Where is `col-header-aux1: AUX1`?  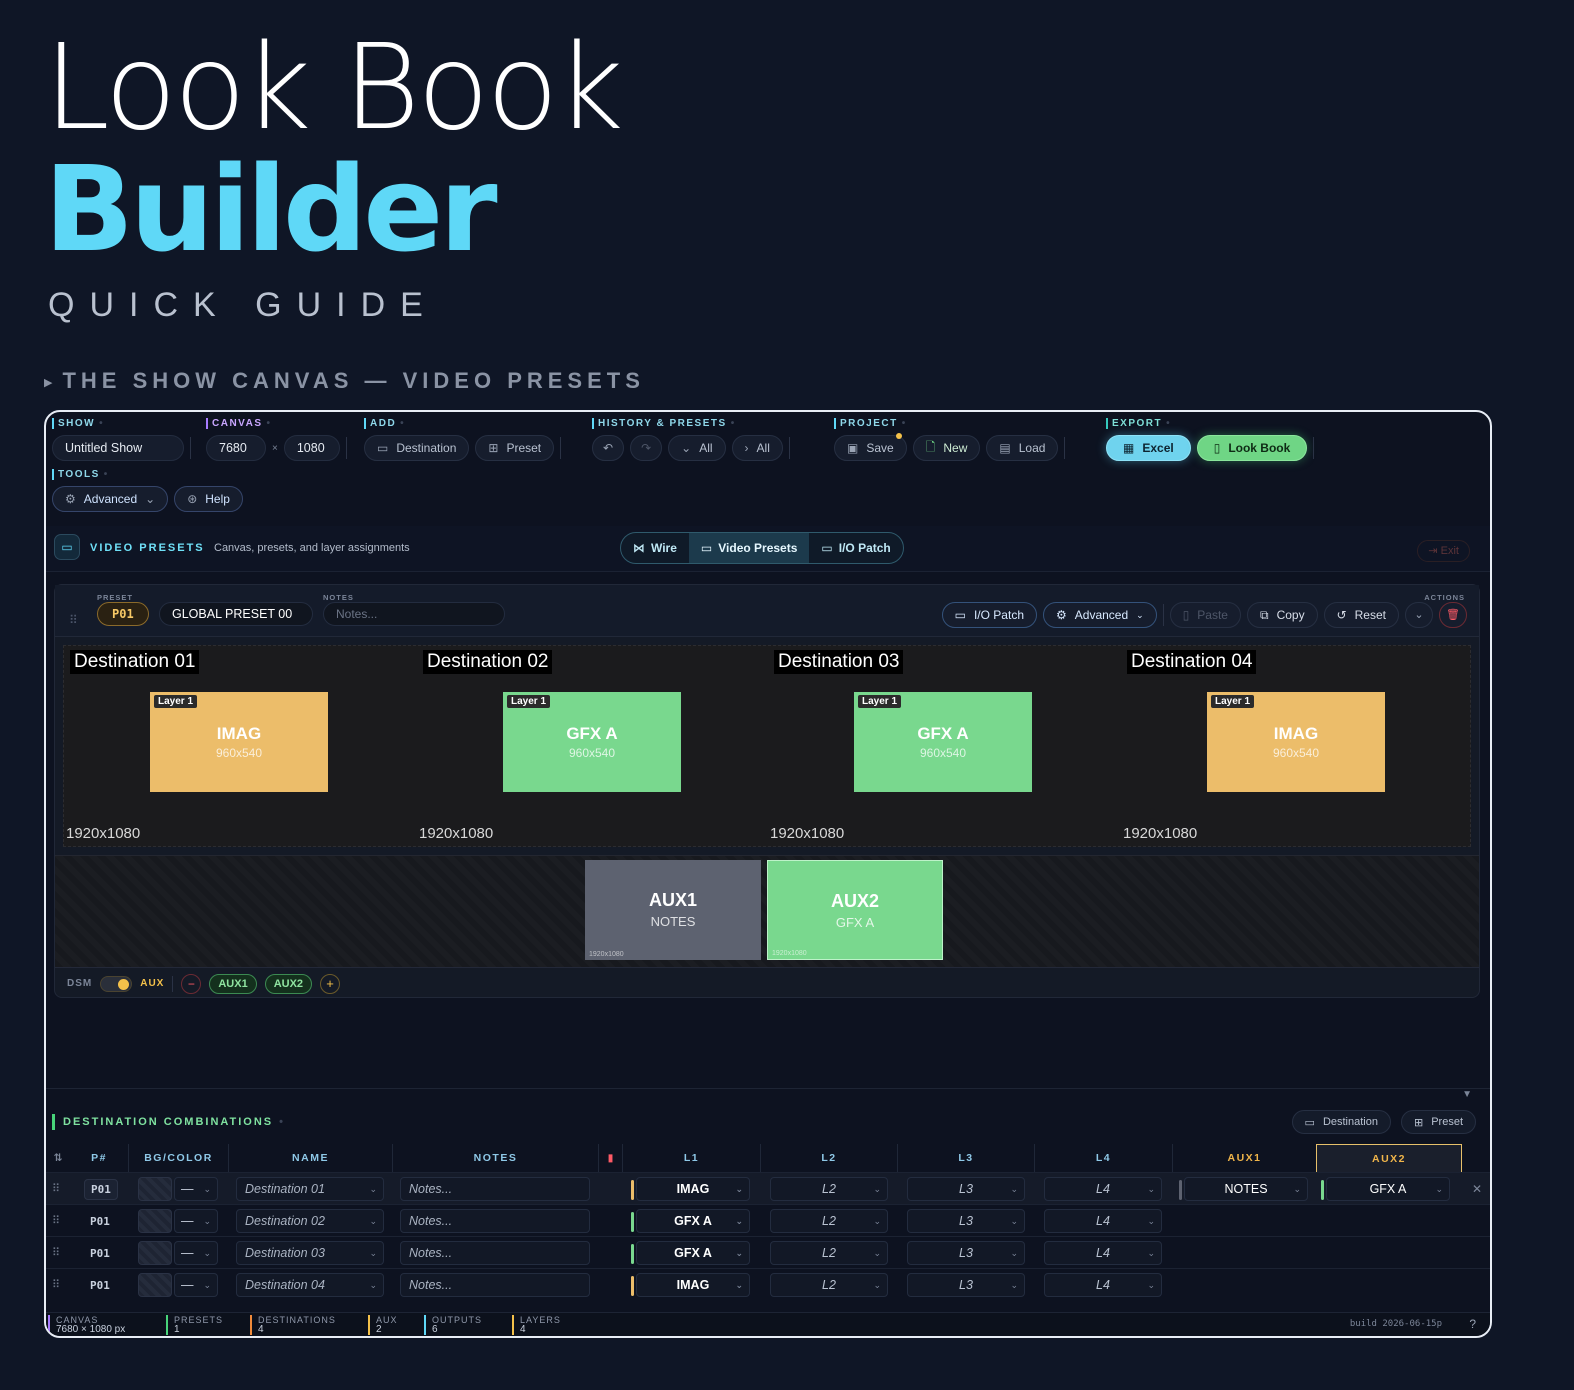 col-header-aux1: AUX1 is located at coordinates (1244, 1158).